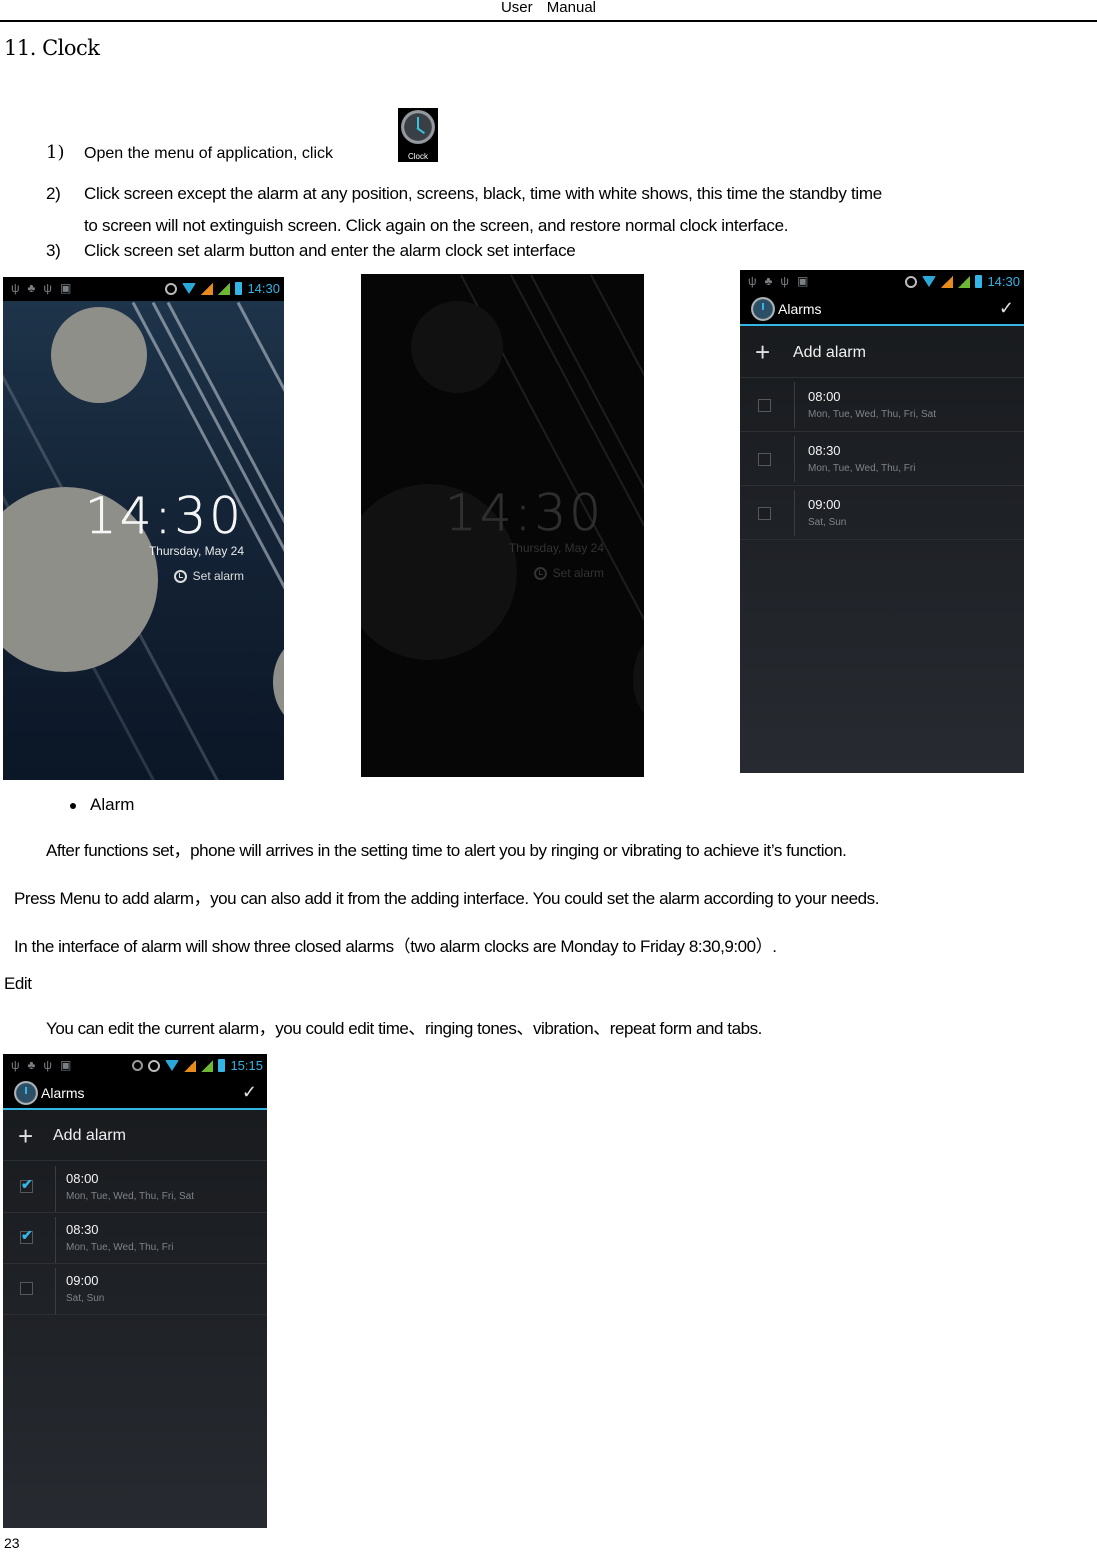  Describe the element at coordinates (82, 1178) in the screenshot. I see `alarm-time: 08:00` at that location.